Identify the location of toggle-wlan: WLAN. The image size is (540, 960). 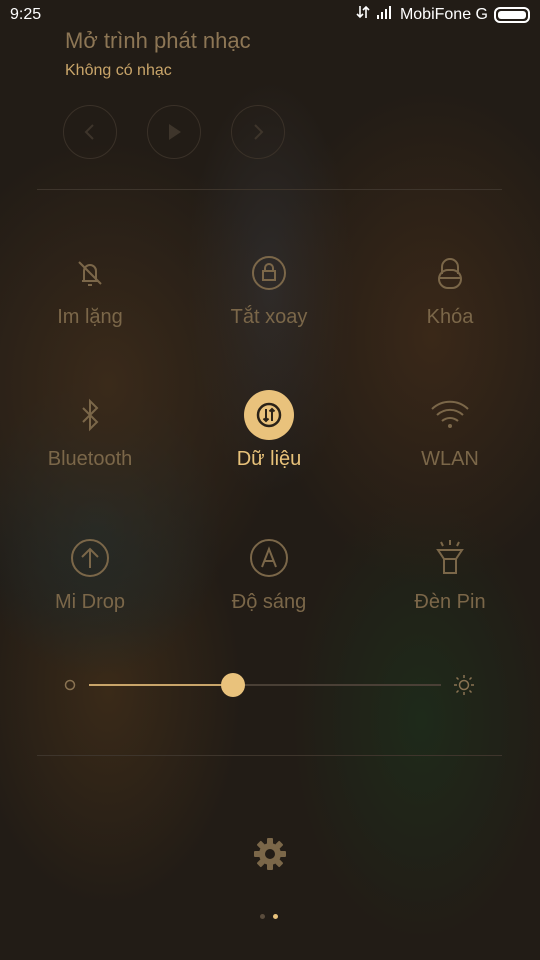
(450, 455).